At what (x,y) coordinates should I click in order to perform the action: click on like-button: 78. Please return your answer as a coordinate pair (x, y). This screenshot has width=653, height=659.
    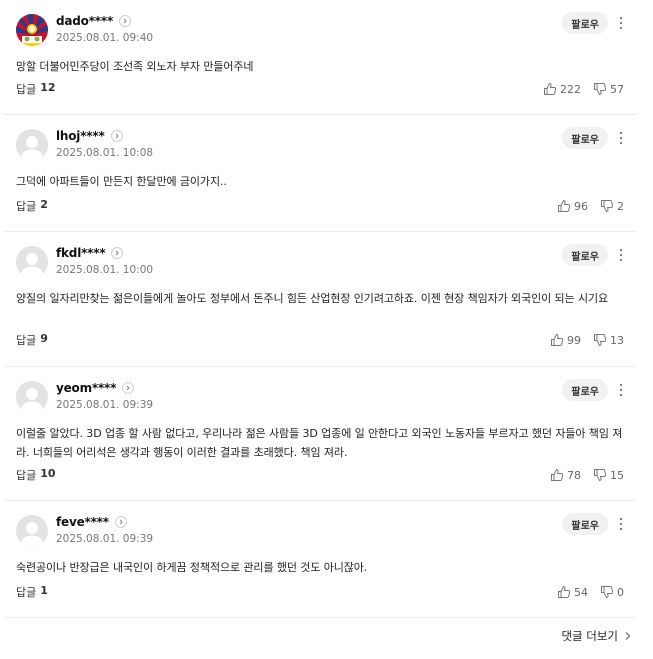
    Looking at the image, I should click on (565, 475).